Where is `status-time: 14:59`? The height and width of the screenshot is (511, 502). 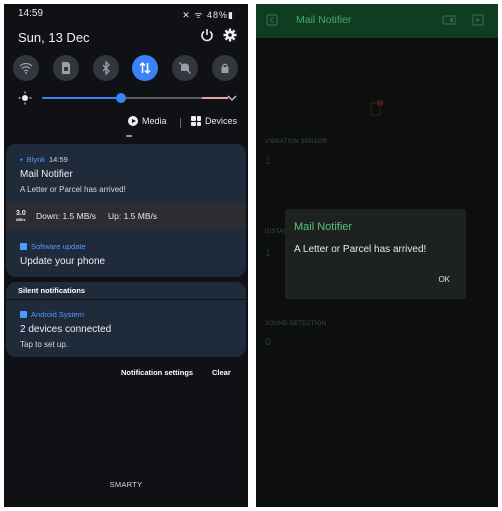 status-time: 14:59 is located at coordinates (31, 13).